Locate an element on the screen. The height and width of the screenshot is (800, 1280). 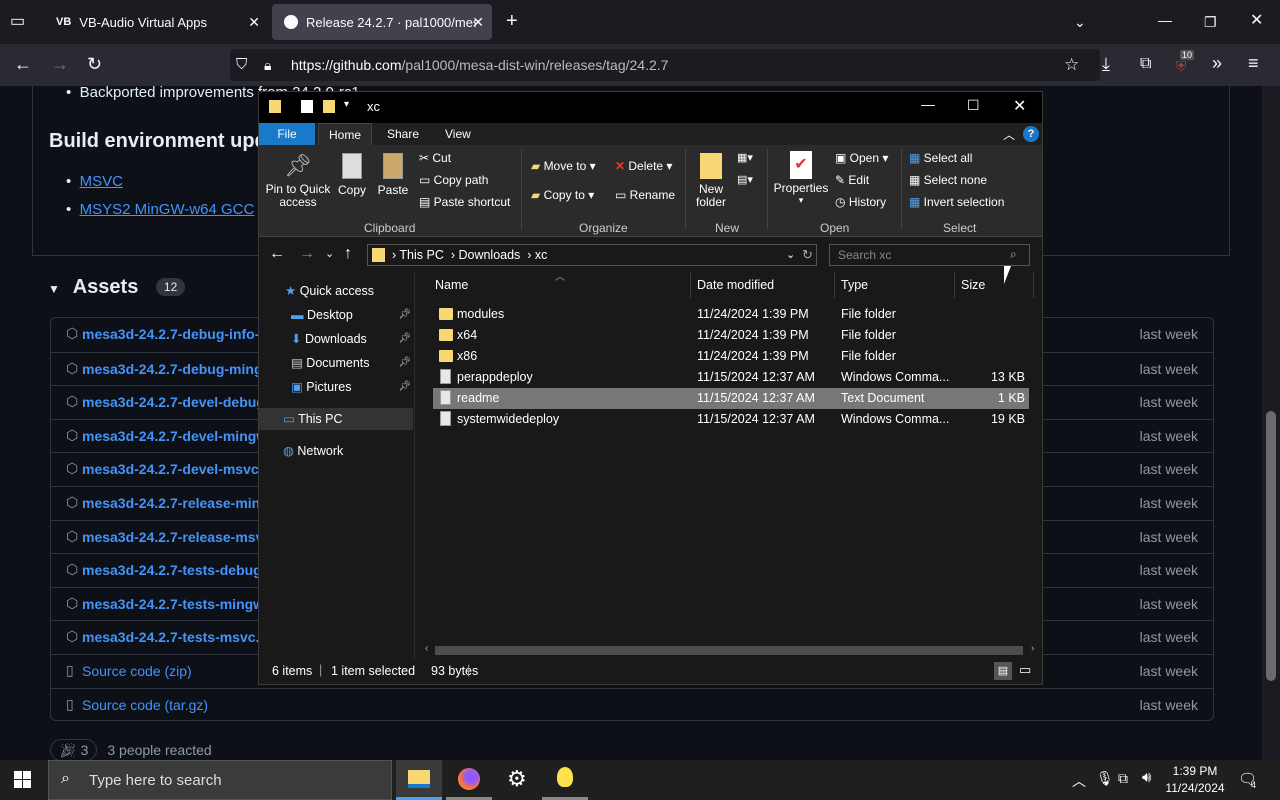
explorer-back-icon: ← is located at coordinates (277, 254).